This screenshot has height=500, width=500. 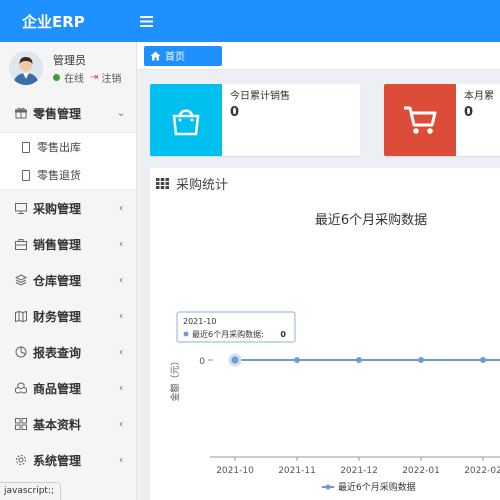 I want to click on chart-title: 最近6个月采购数据, so click(x=371, y=220).